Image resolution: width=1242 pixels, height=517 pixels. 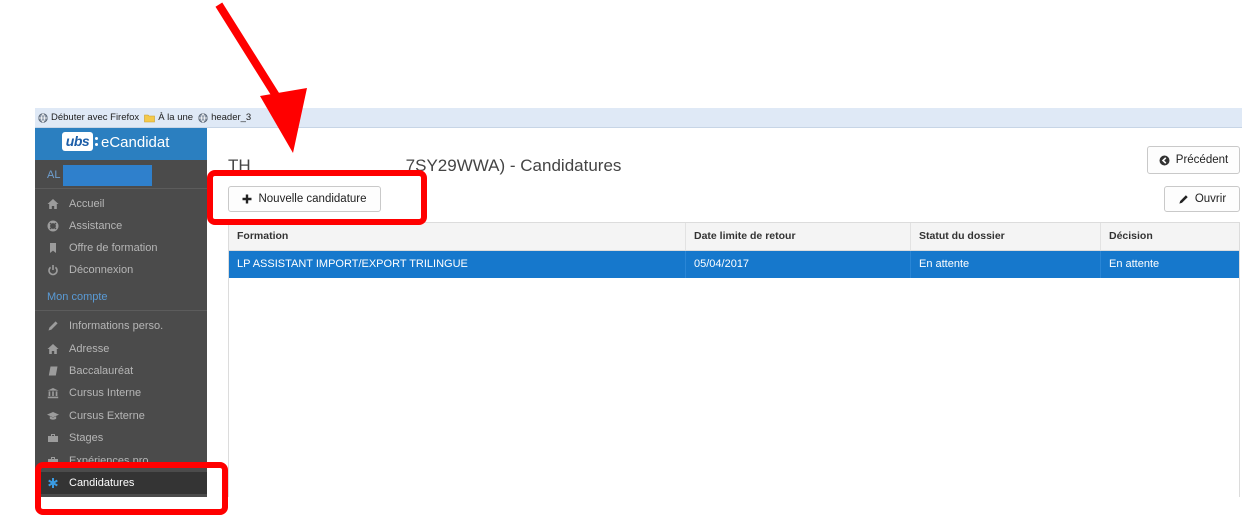 What do you see at coordinates (457, 236) in the screenshot?
I see `column-header-formation: Formation` at bounding box center [457, 236].